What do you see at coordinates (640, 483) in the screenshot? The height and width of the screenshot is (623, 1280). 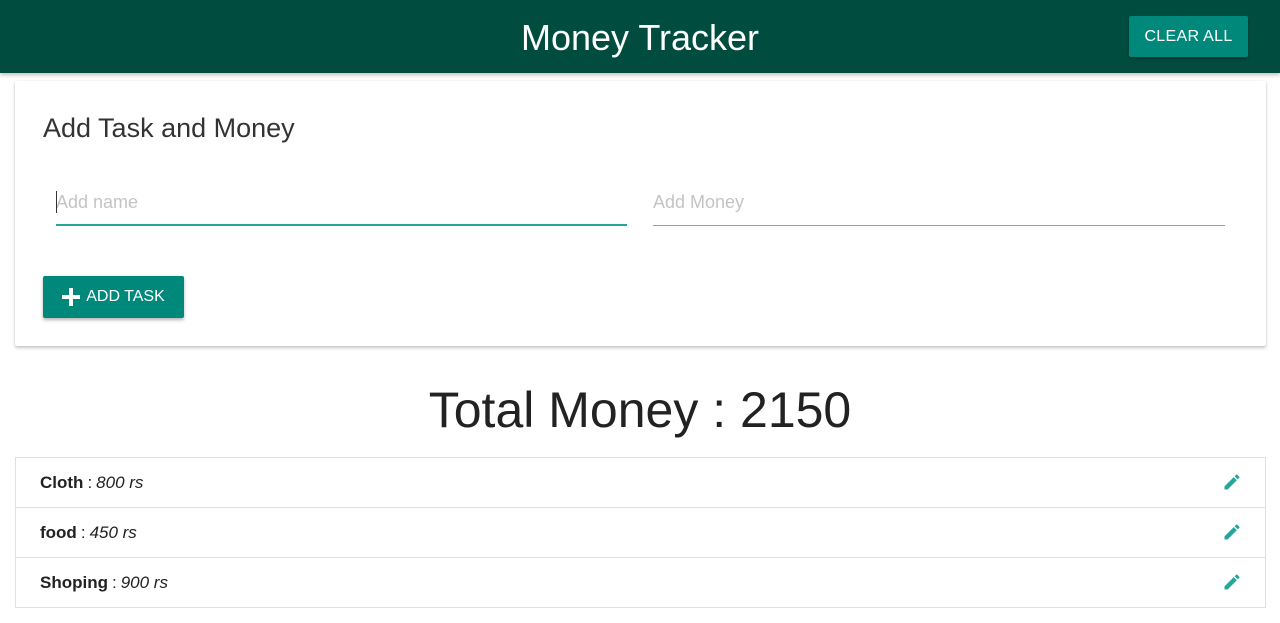 I see `list-item: Cloth : 800 rs` at bounding box center [640, 483].